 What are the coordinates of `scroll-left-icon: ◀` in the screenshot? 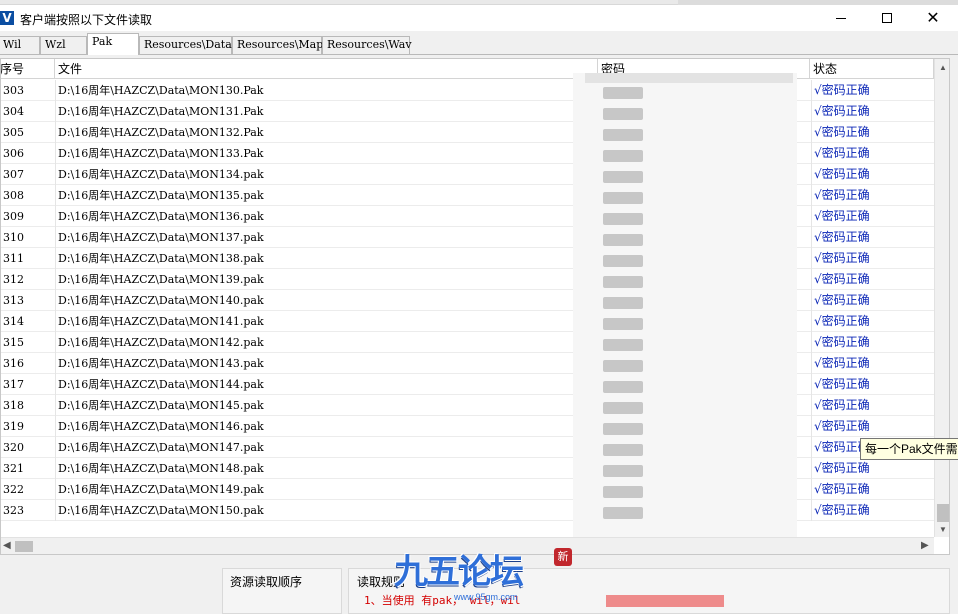 It's located at (7, 545).